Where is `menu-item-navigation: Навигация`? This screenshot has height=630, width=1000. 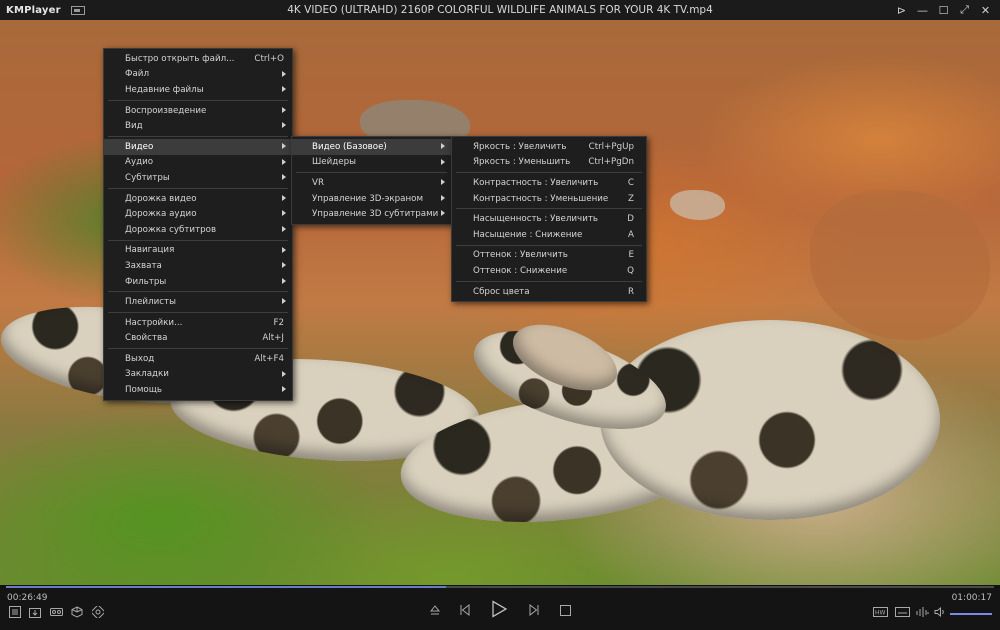
menu-item-navigation: Навигация is located at coordinates (198, 251).